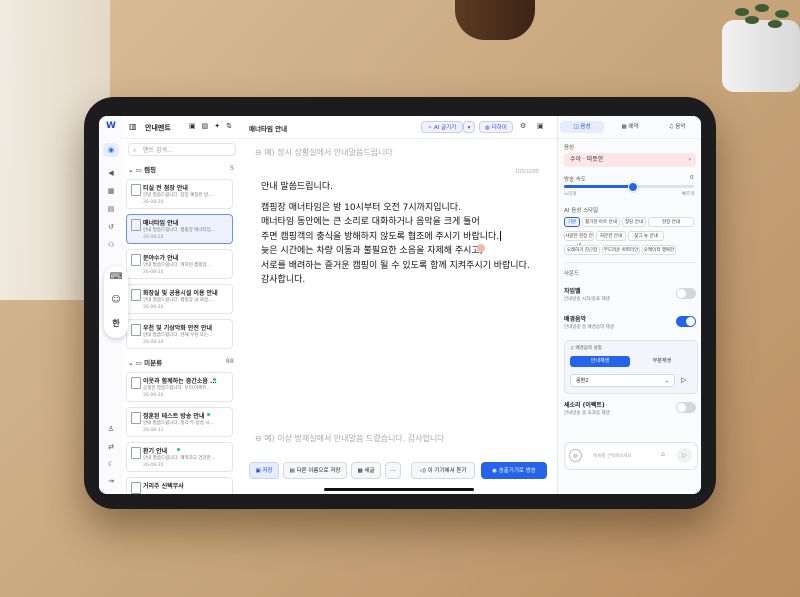 The width and height of the screenshot is (800, 597). What do you see at coordinates (283, 280) in the screenshot?
I see `text-line: 감사합니다.` at bounding box center [283, 280].